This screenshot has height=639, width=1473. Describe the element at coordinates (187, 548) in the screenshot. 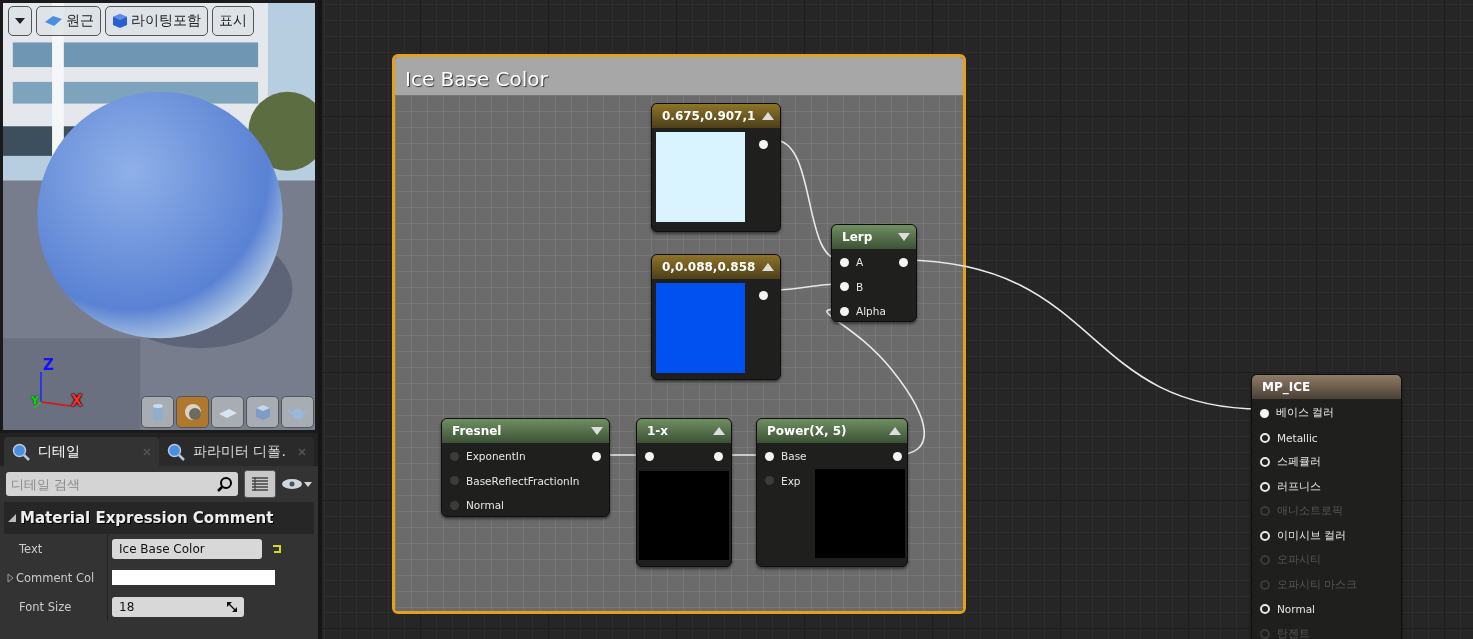

I see `text-field: Ice Base Color` at that location.